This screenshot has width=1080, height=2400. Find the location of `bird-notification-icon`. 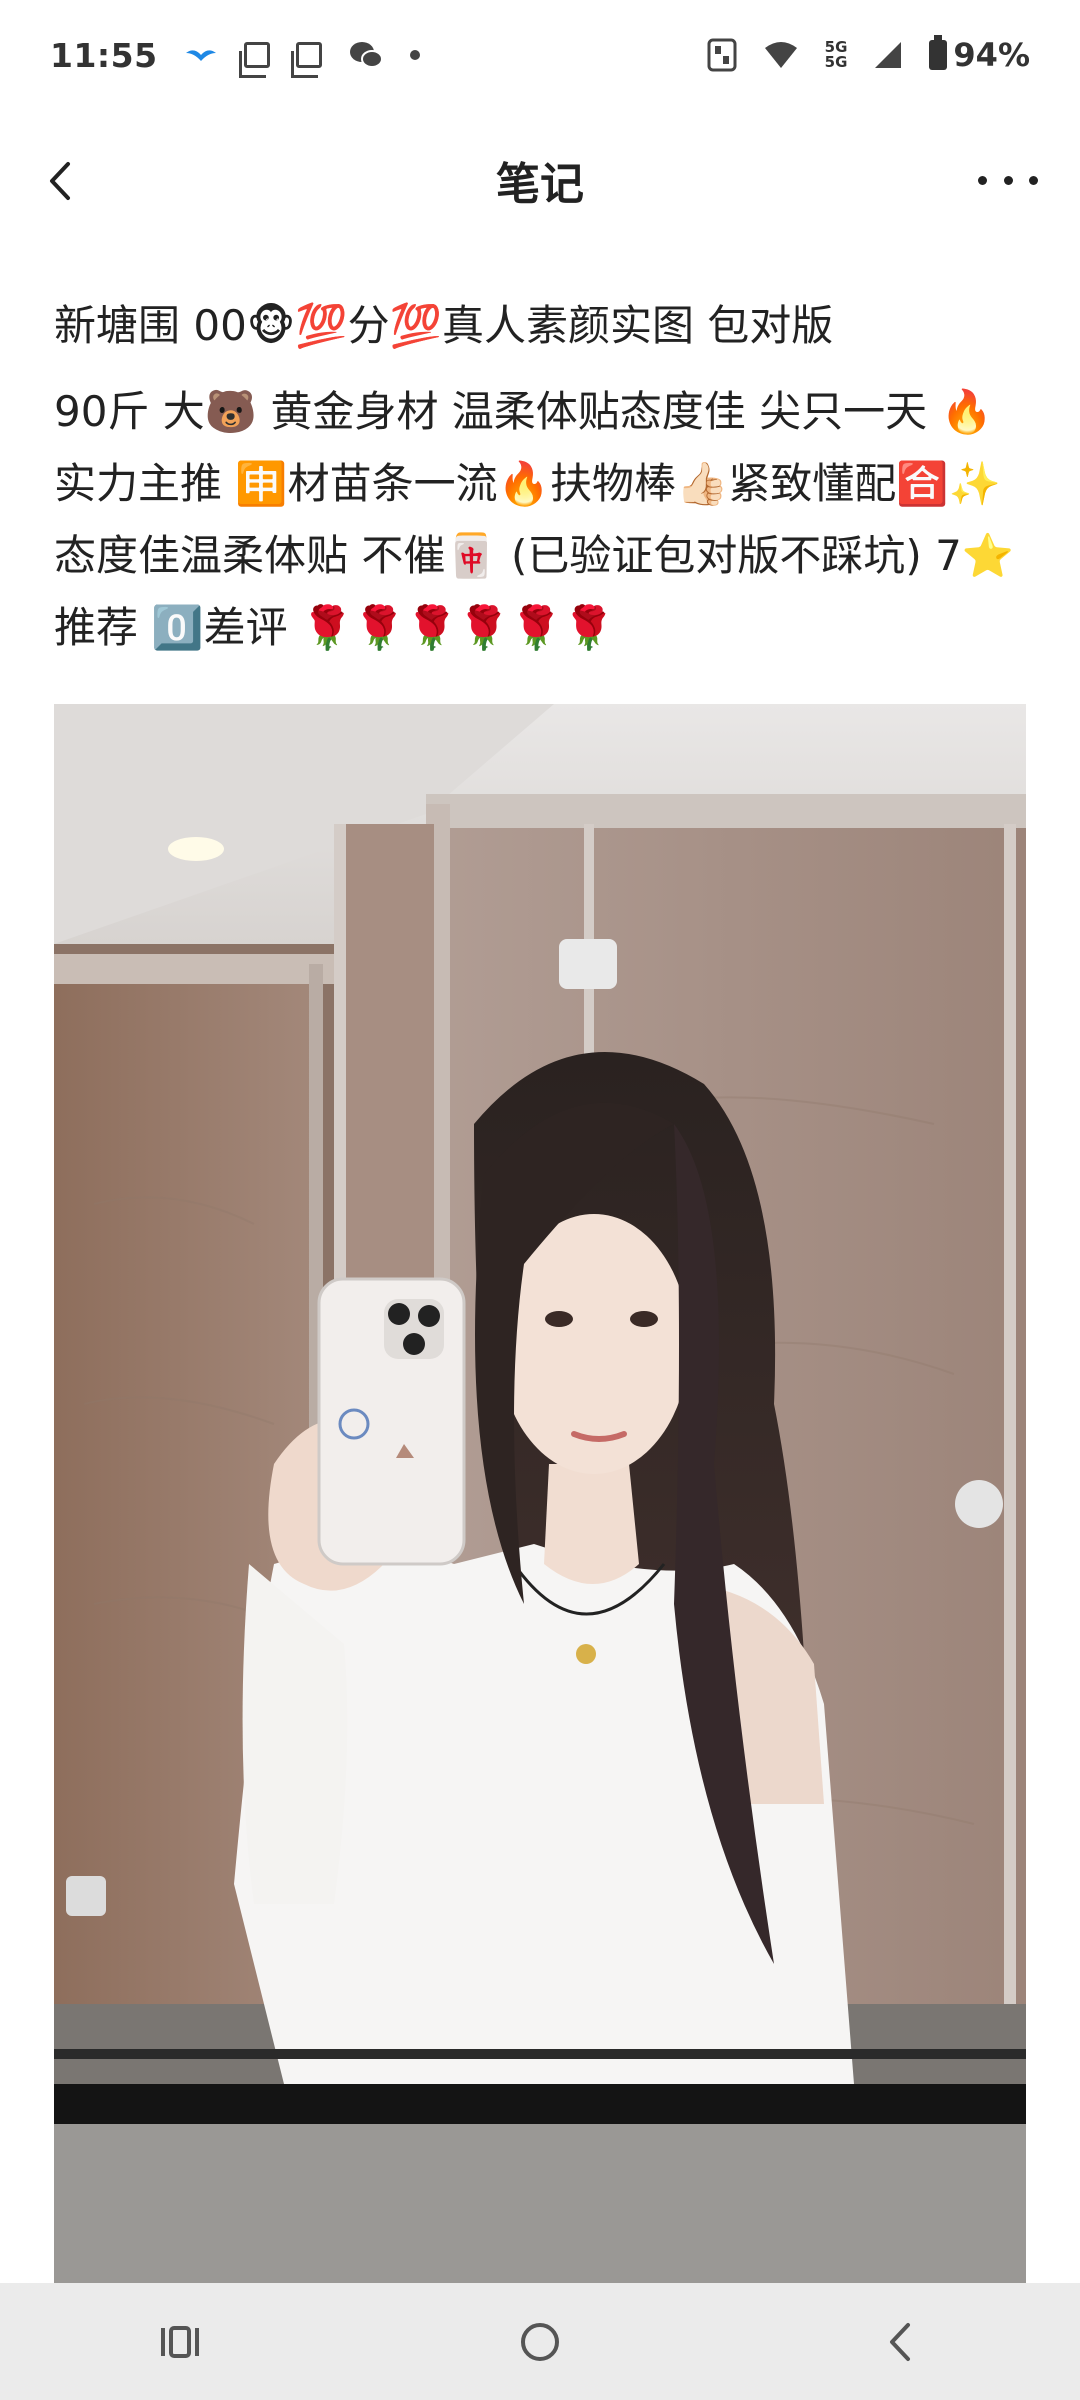

bird-notification-icon is located at coordinates (200, 55).